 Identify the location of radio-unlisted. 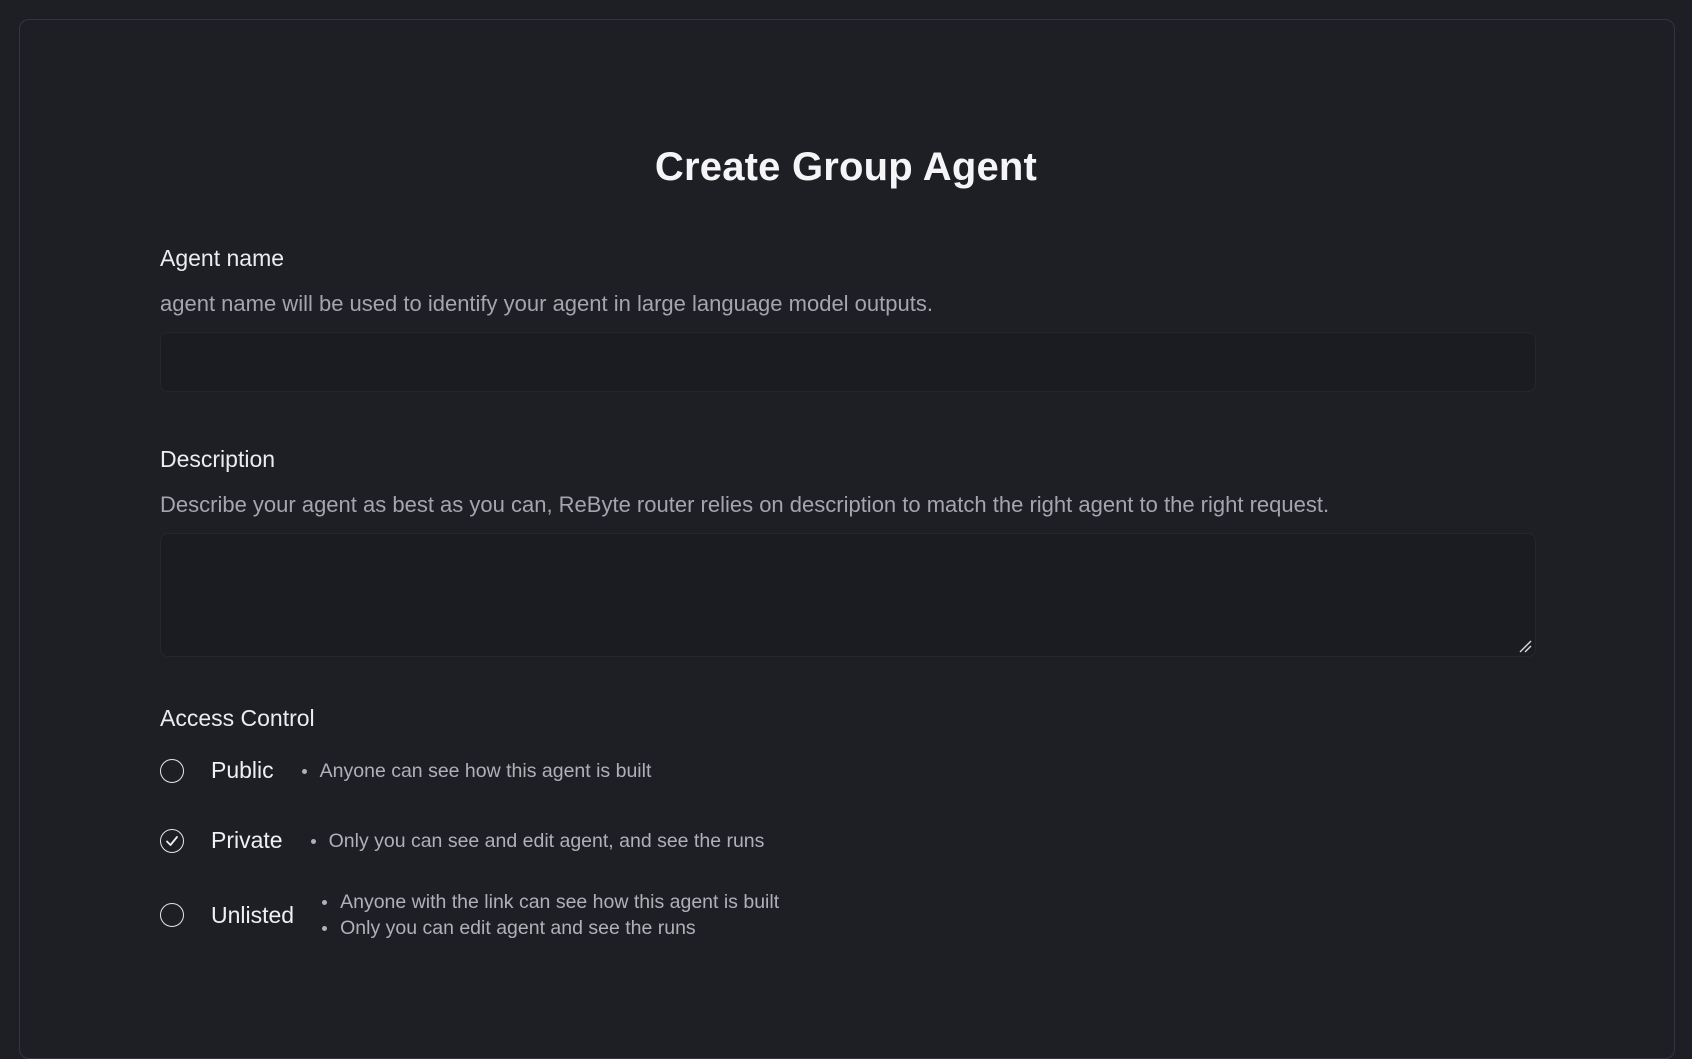
(172, 915).